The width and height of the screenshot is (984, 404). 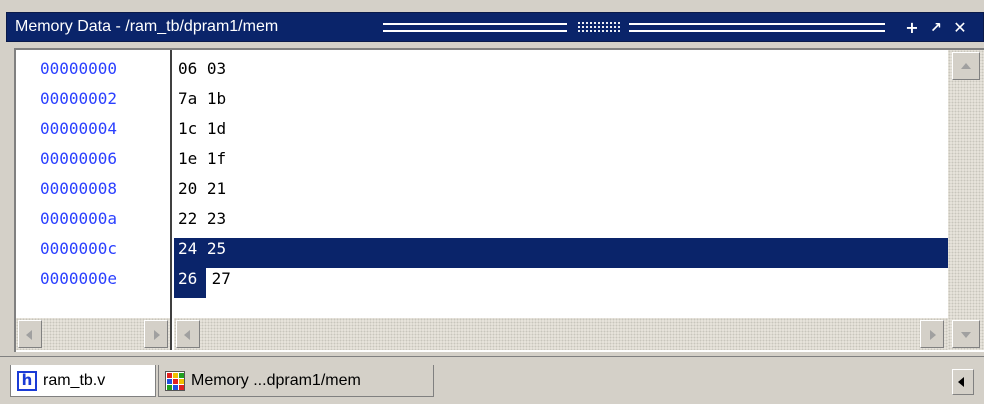 I want to click on selected-row-highlight, so click(x=561, y=253).